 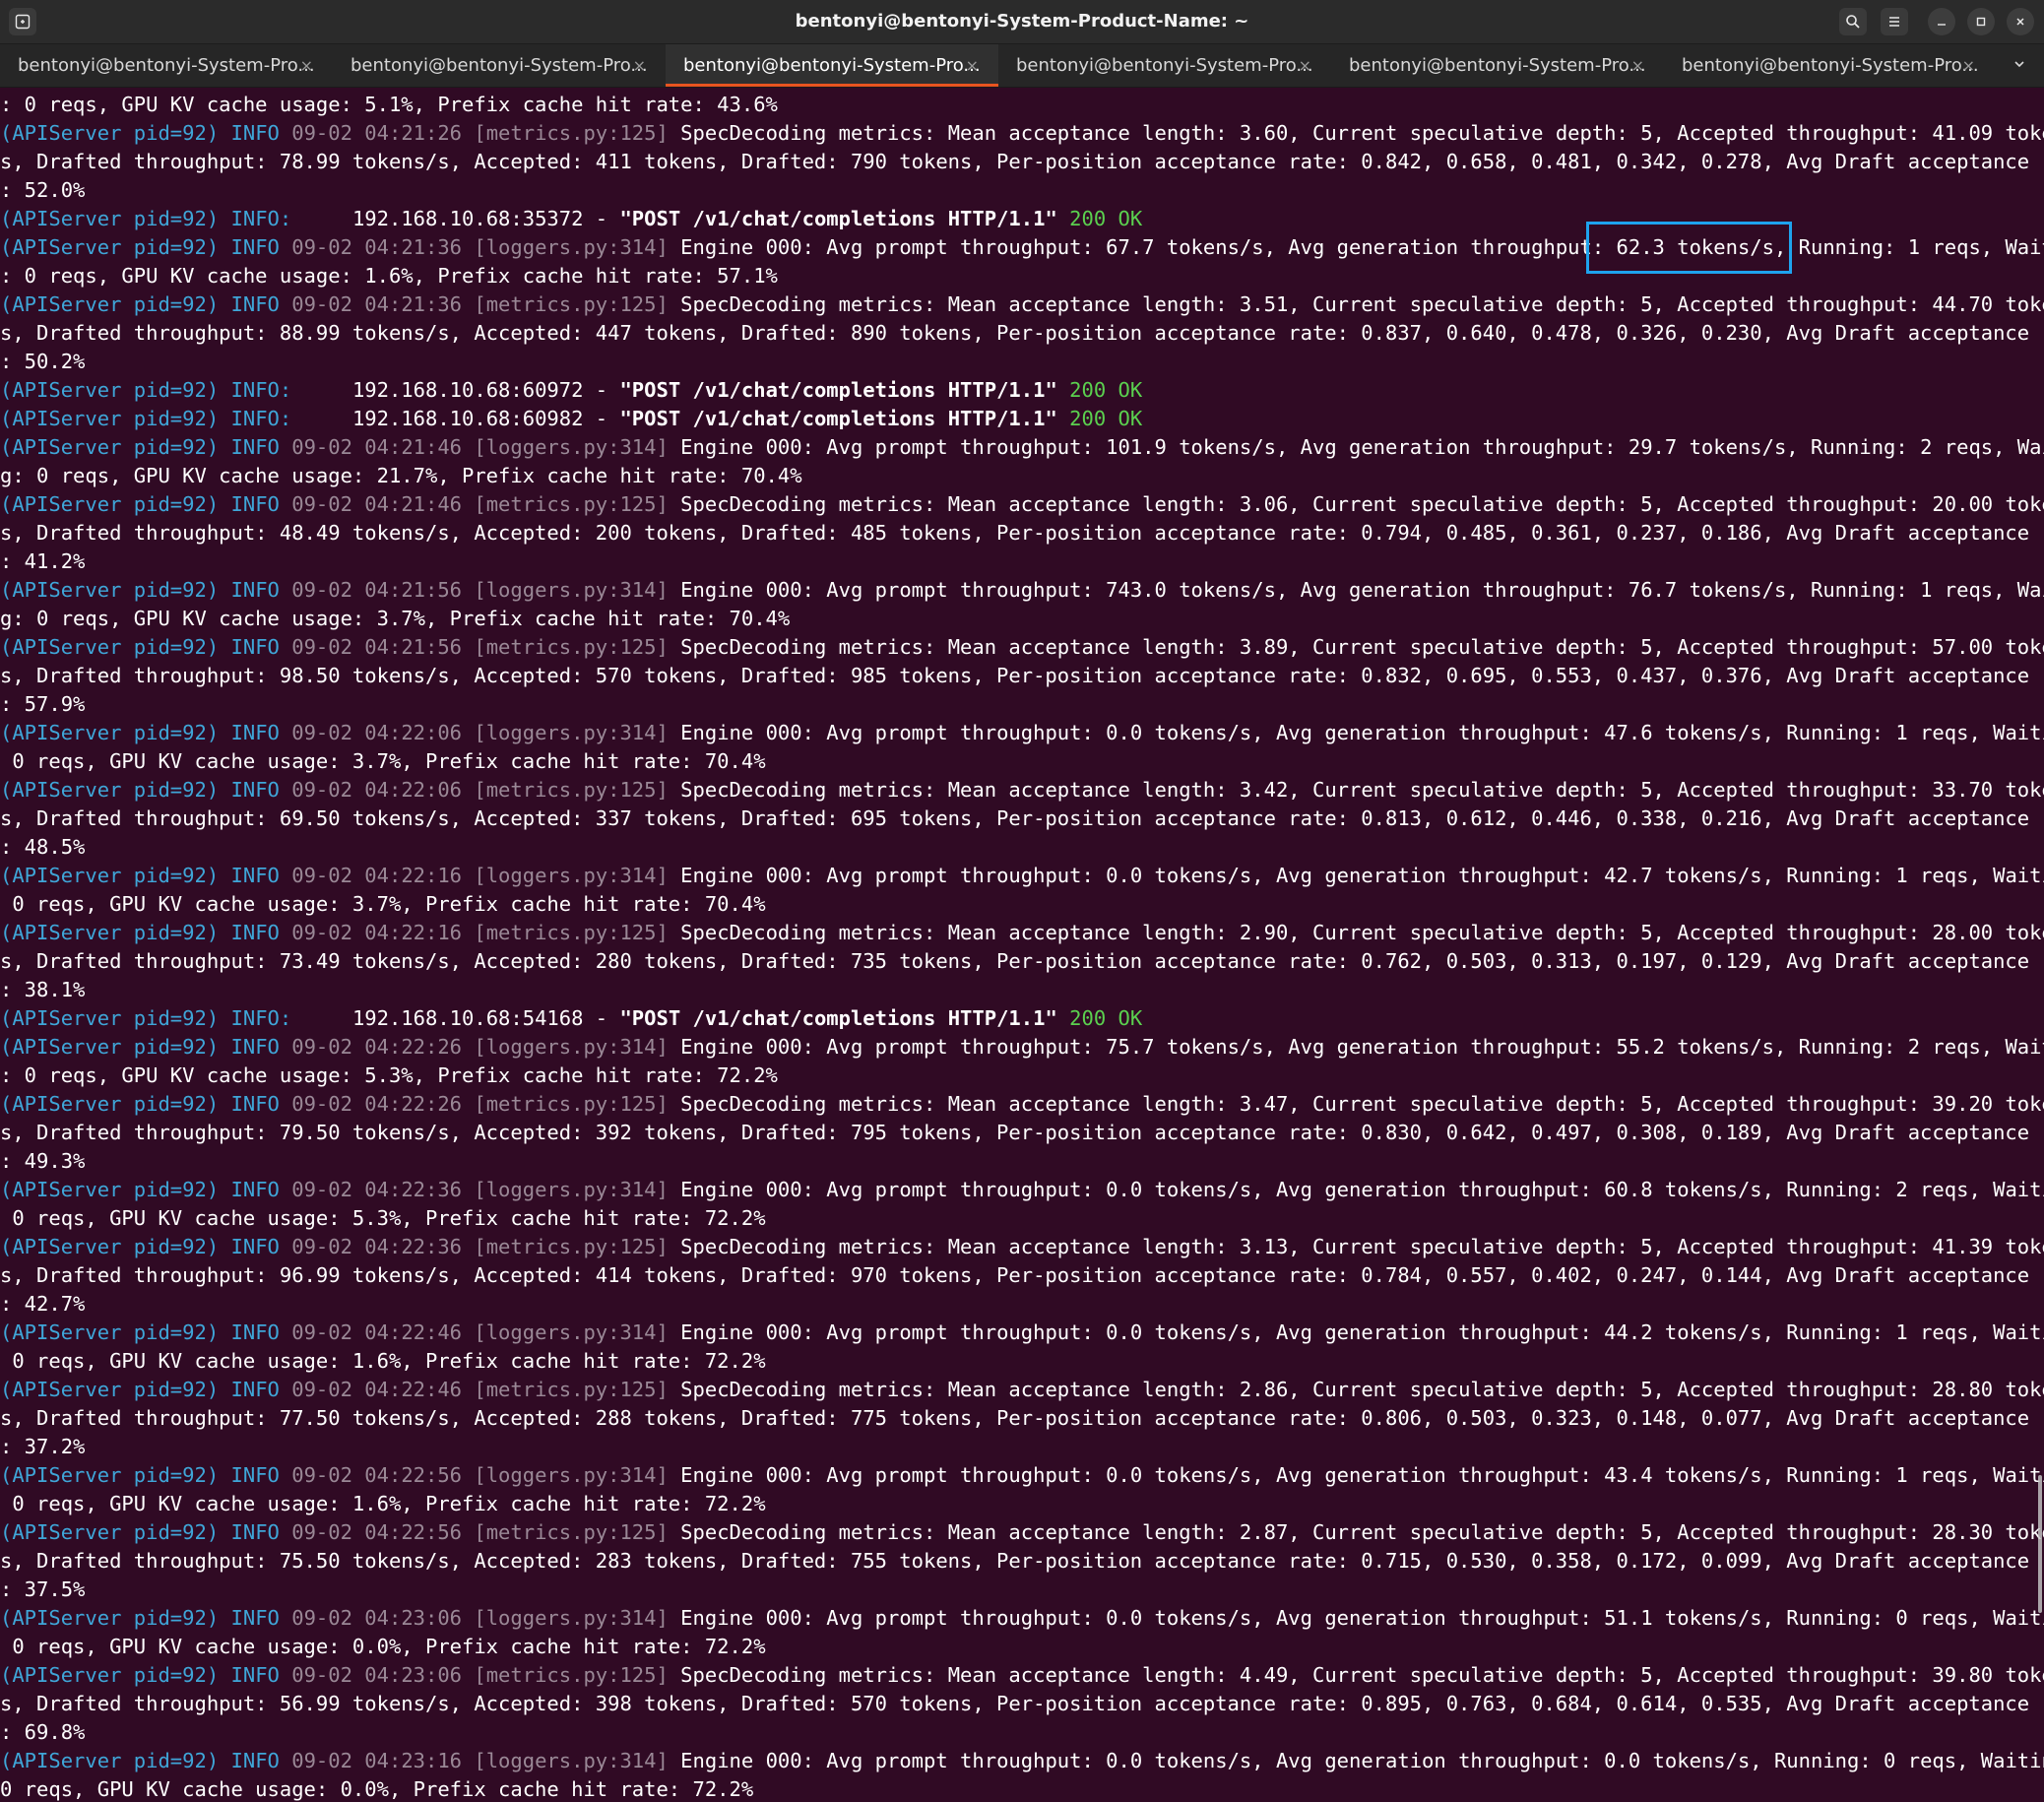 What do you see at coordinates (480, 447) in the screenshot?
I see `log-timestamp: 09-02 04:21:46 [loggers.py:314]` at bounding box center [480, 447].